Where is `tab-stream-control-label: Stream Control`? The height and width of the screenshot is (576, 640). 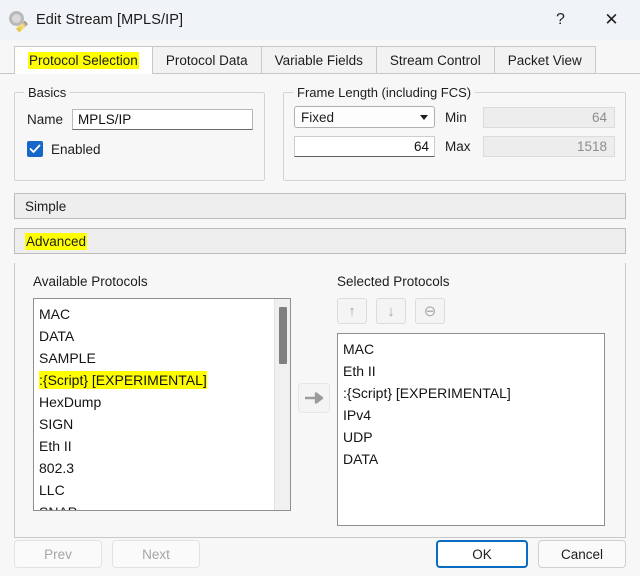
tab-stream-control-label: Stream Control is located at coordinates (435, 60).